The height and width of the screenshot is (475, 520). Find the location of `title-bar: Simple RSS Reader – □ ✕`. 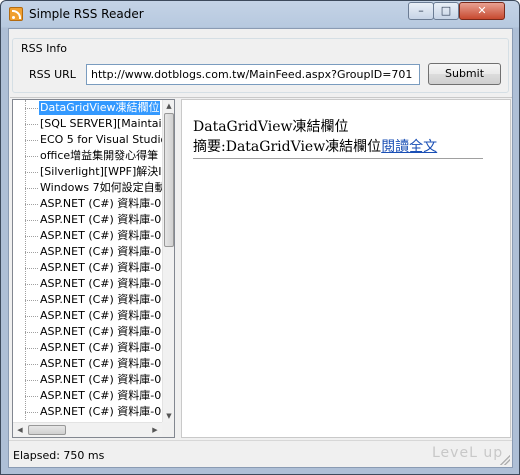

title-bar: Simple RSS Reader – □ ✕ is located at coordinates (260, 14).